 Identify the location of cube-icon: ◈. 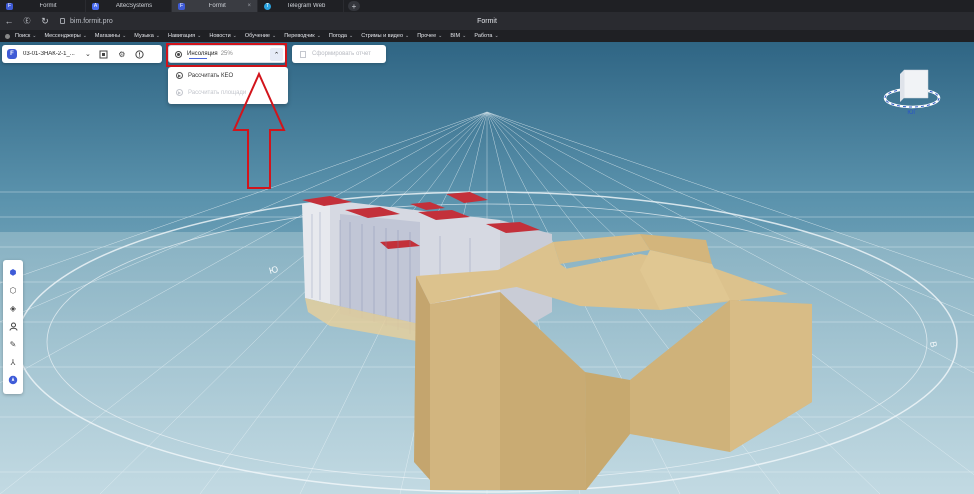
(13, 308).